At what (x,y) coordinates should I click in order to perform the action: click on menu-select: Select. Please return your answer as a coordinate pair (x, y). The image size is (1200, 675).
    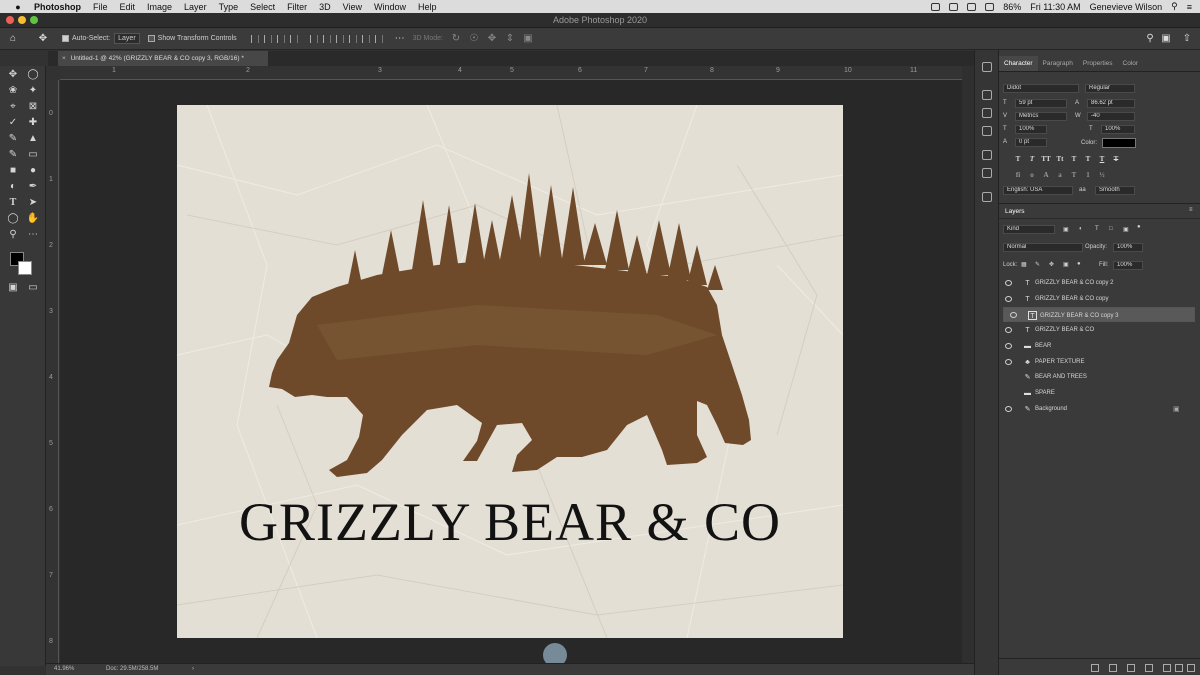
    Looking at the image, I should click on (262, 7).